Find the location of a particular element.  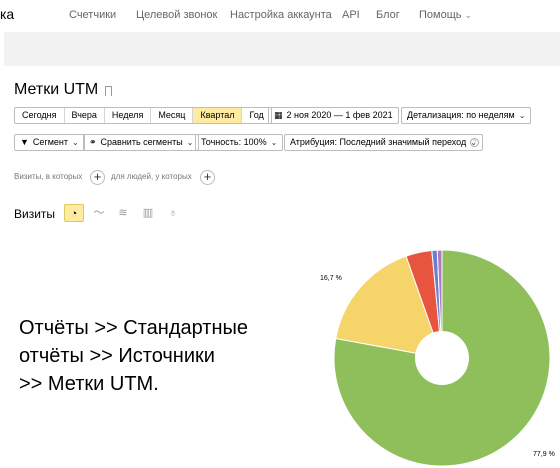

logo: ка is located at coordinates (7, 14).